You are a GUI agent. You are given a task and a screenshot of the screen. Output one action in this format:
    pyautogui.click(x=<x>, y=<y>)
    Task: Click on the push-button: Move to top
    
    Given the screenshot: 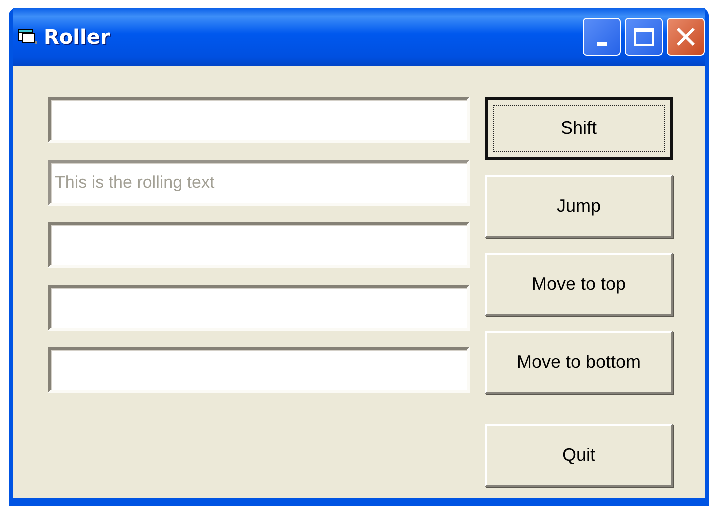 What is the action you would take?
    pyautogui.click(x=579, y=284)
    